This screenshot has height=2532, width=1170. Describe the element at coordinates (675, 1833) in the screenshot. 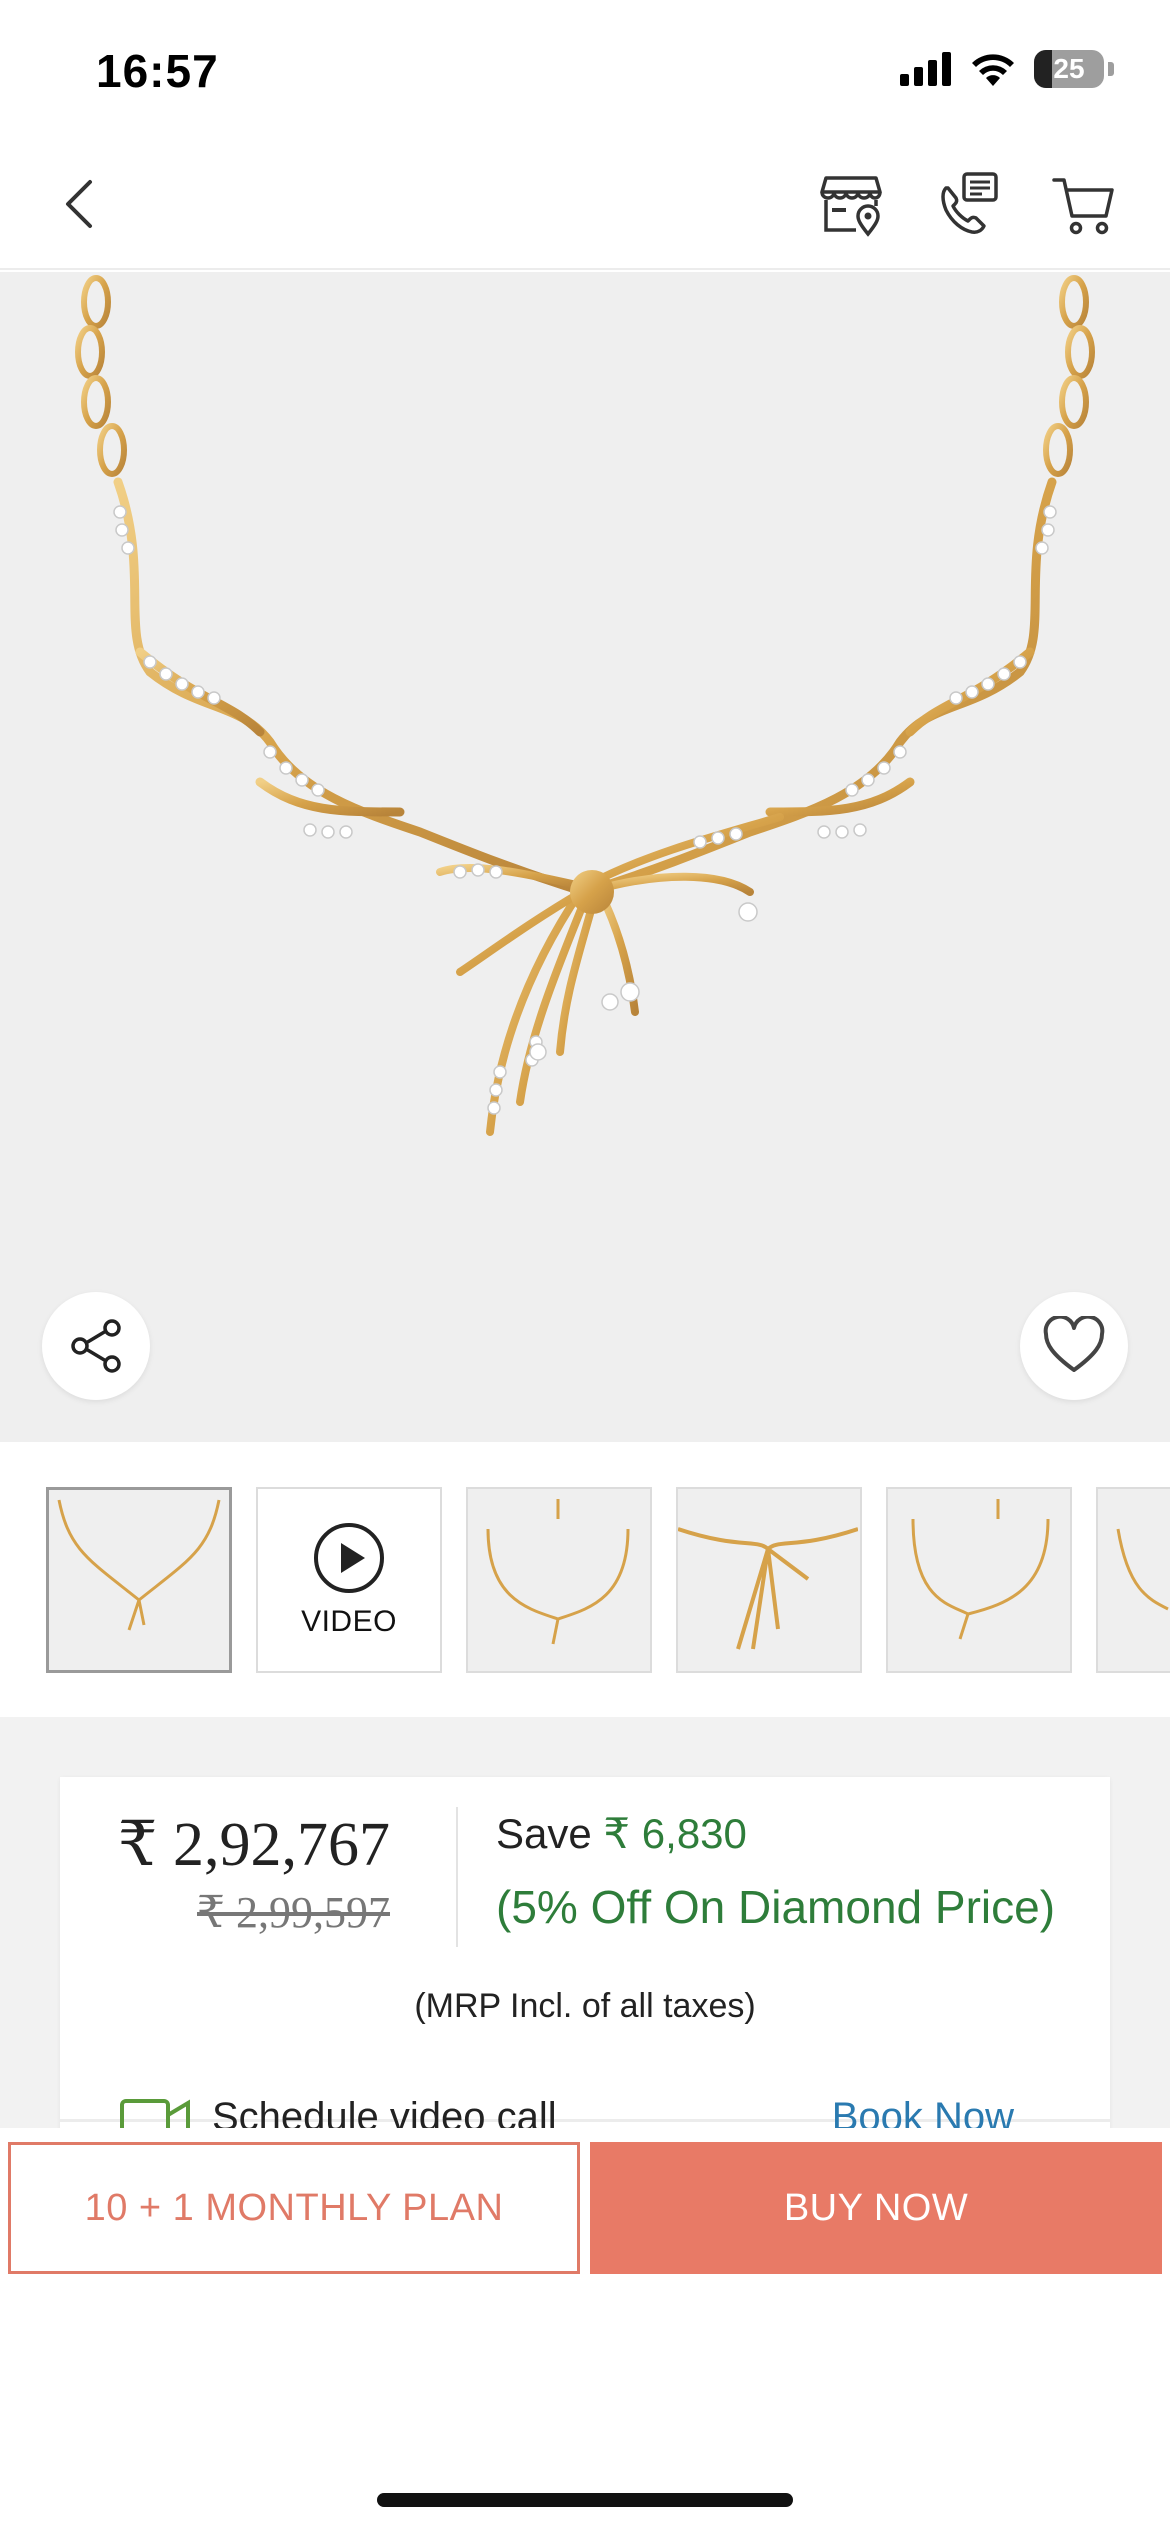

I see `save-amount: ₹ 6,830` at that location.